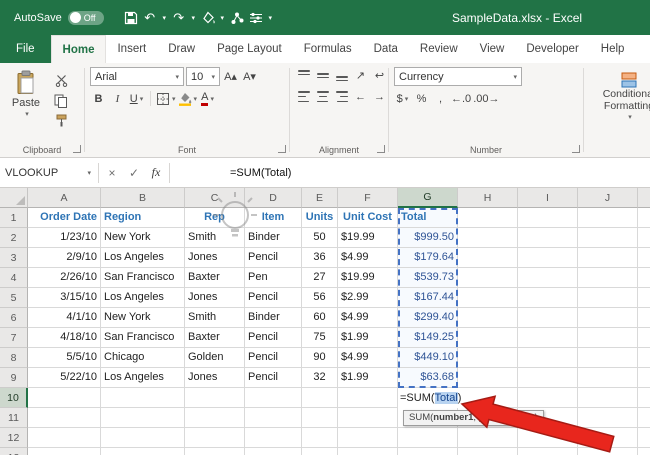 Image resolution: width=650 pixels, height=455 pixels. Describe the element at coordinates (320, 198) in the screenshot. I see `column-header-E: E` at that location.